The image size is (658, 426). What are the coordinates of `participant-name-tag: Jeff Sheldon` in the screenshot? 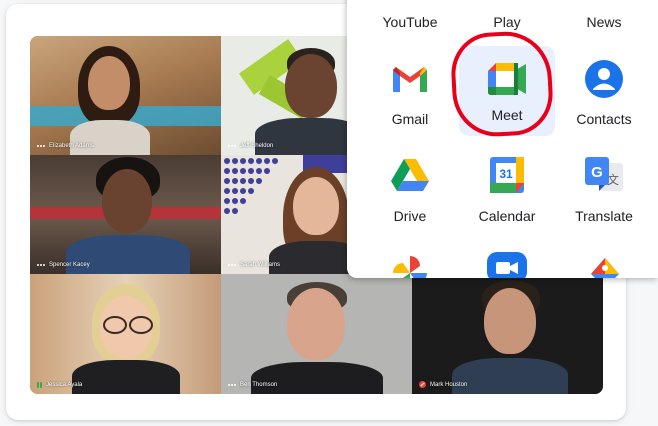 It's located at (250, 146).